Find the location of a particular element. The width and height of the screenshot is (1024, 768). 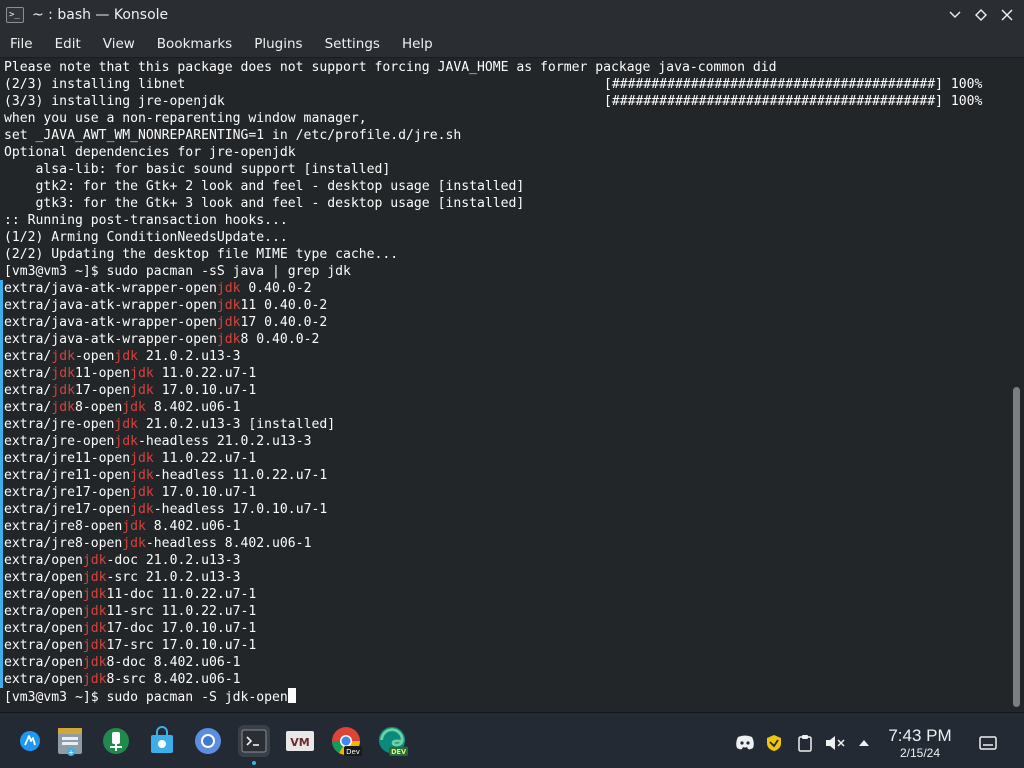

shopping-bag-icon is located at coordinates (162, 739).